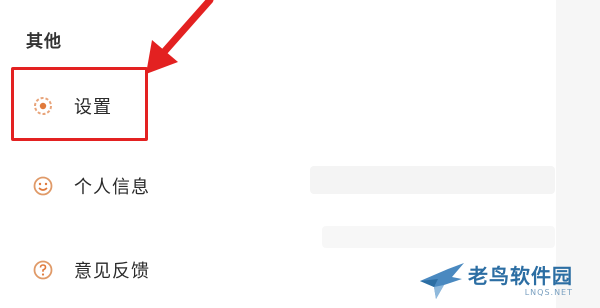 The width and height of the screenshot is (600, 308). What do you see at coordinates (112, 271) in the screenshot?
I see `menu-item-label: 意见反馈` at bounding box center [112, 271].